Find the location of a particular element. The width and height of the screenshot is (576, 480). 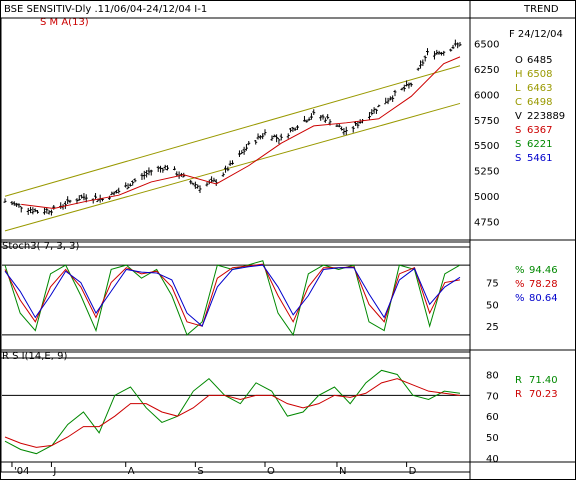

date-axis: '04 J A S O N D is located at coordinates (214, 469).